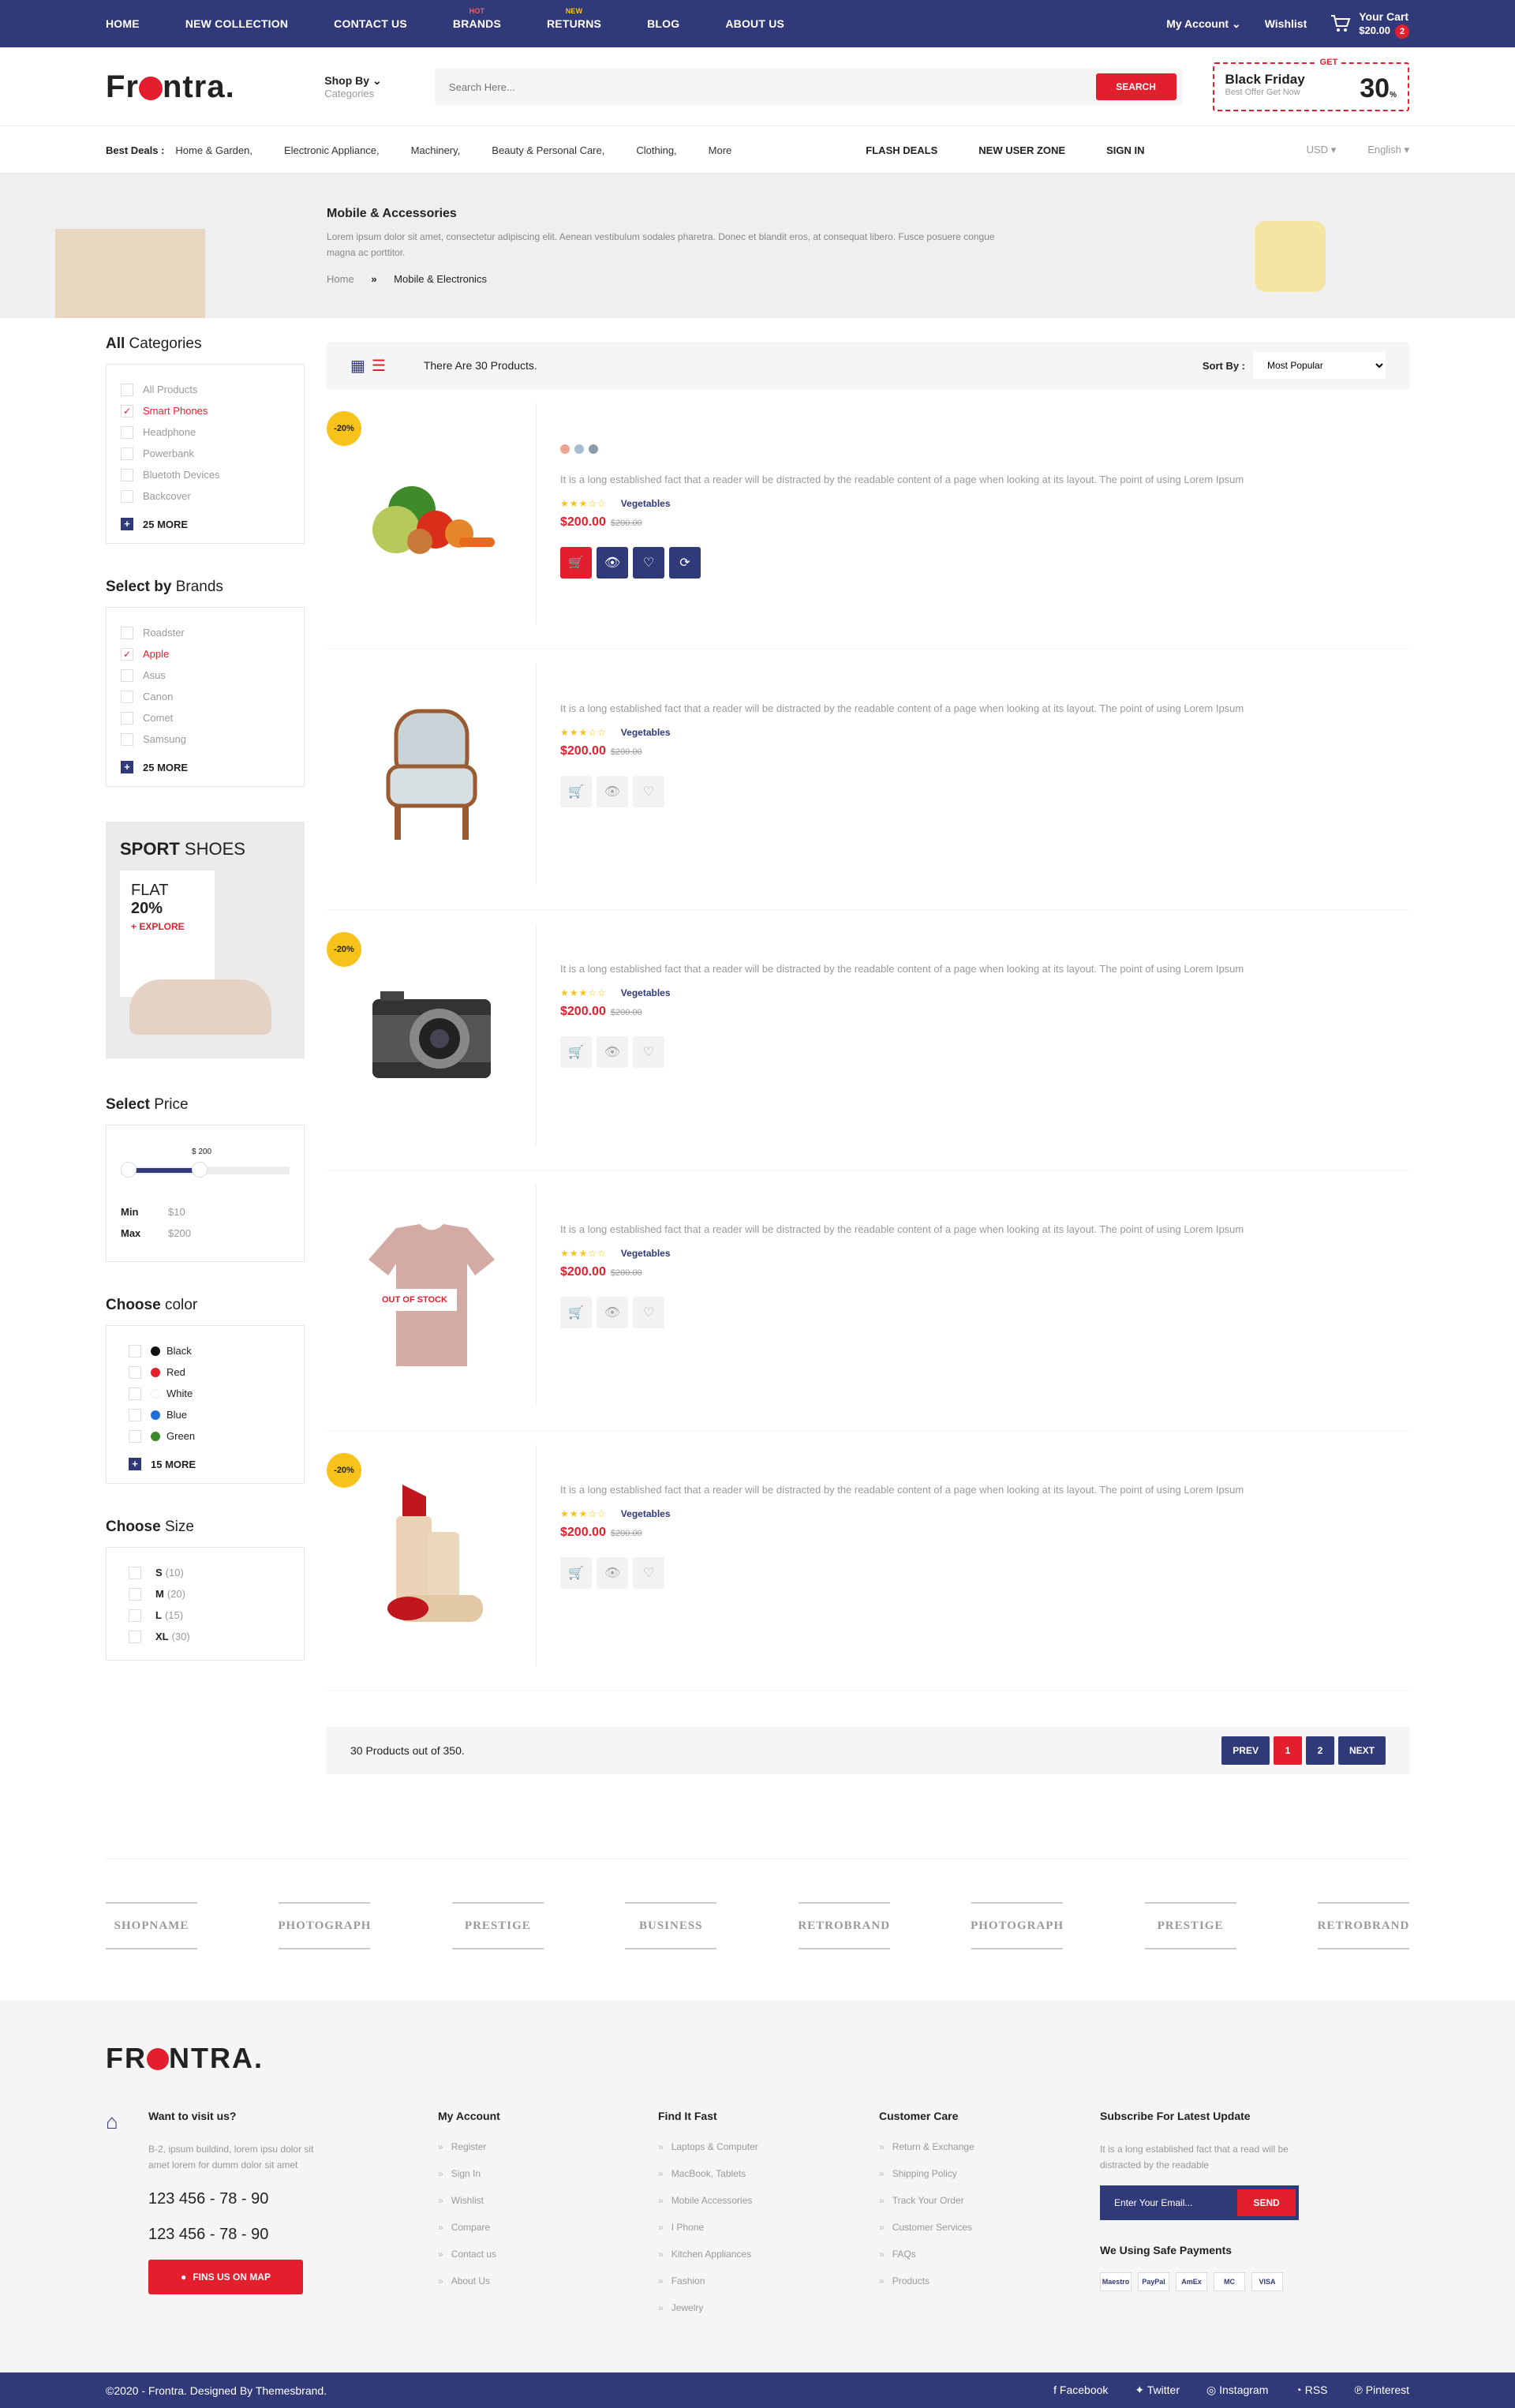  What do you see at coordinates (209, 1393) in the screenshot?
I see `color-option: White` at bounding box center [209, 1393].